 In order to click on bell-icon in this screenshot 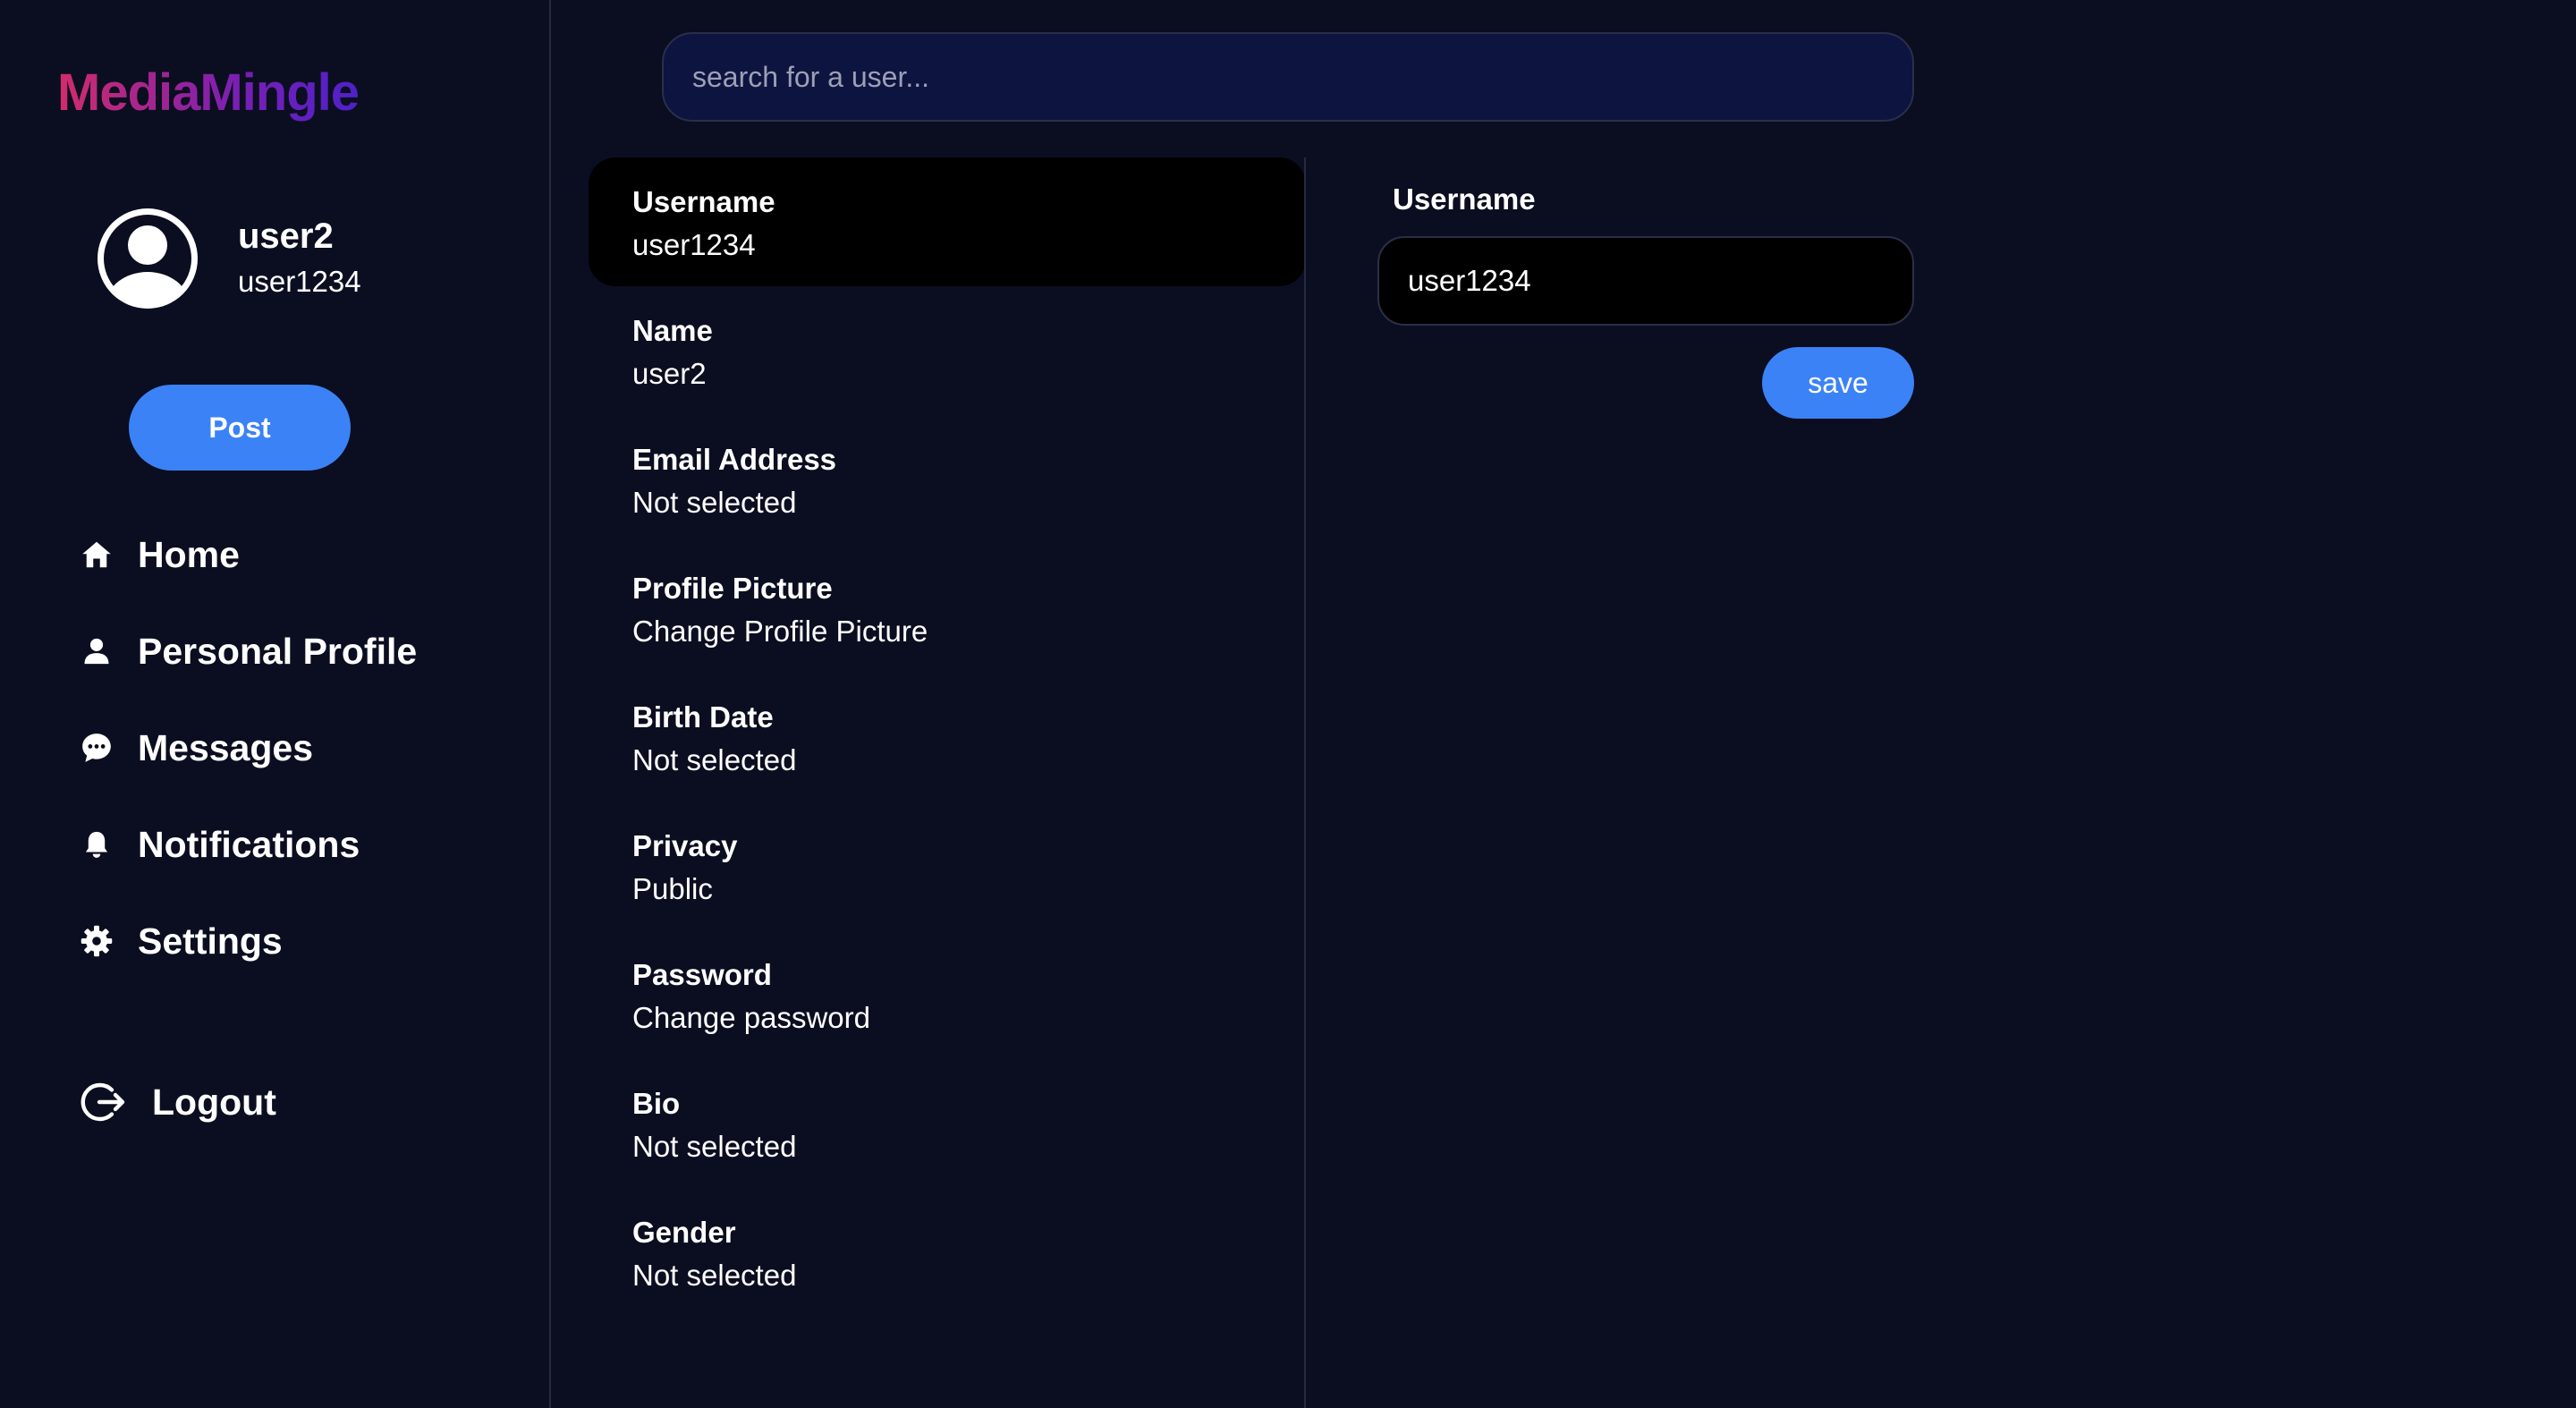, I will do `click(96, 845)`.